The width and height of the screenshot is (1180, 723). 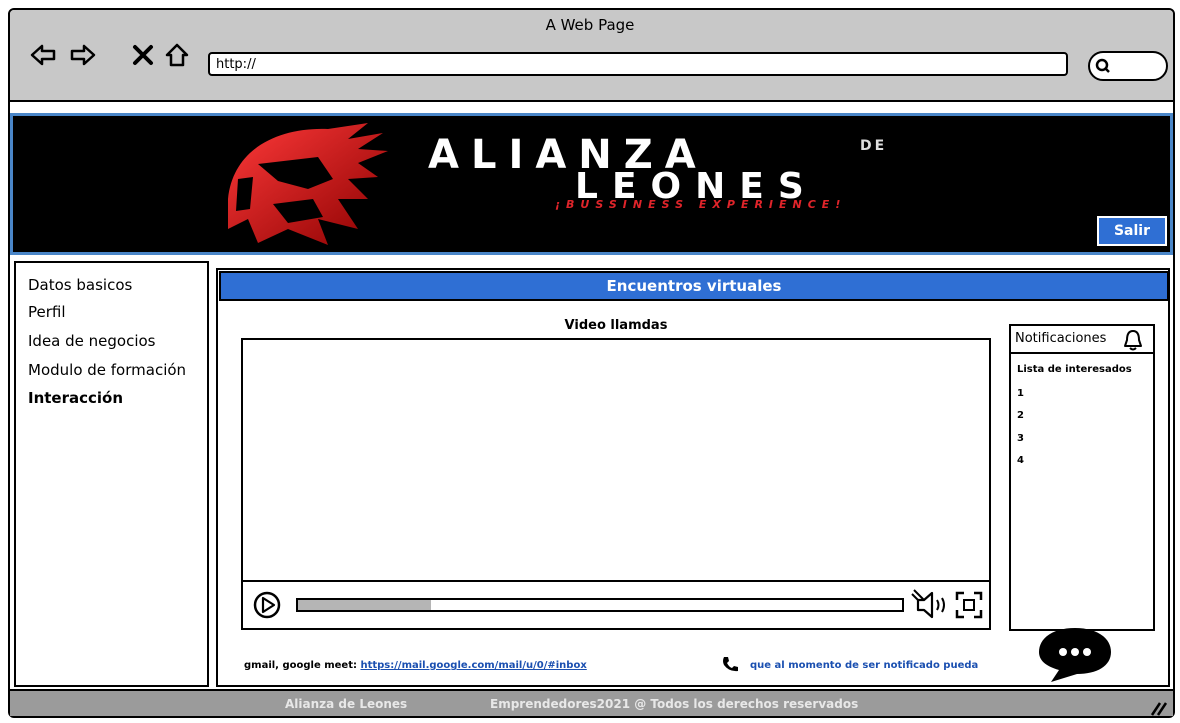 I want to click on bell-icon, so click(x=1133, y=340).